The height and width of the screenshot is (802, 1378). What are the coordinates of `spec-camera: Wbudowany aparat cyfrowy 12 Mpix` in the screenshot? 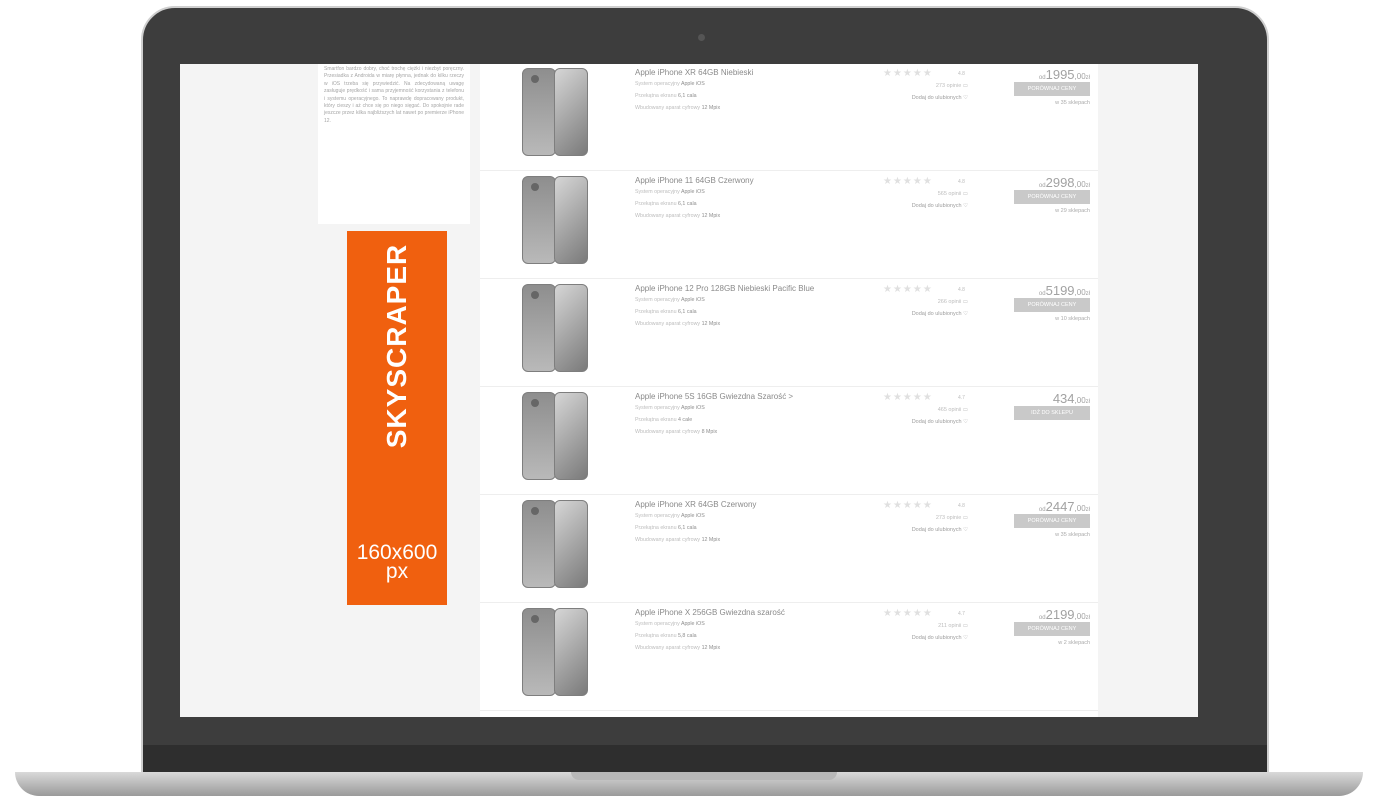 It's located at (677, 540).